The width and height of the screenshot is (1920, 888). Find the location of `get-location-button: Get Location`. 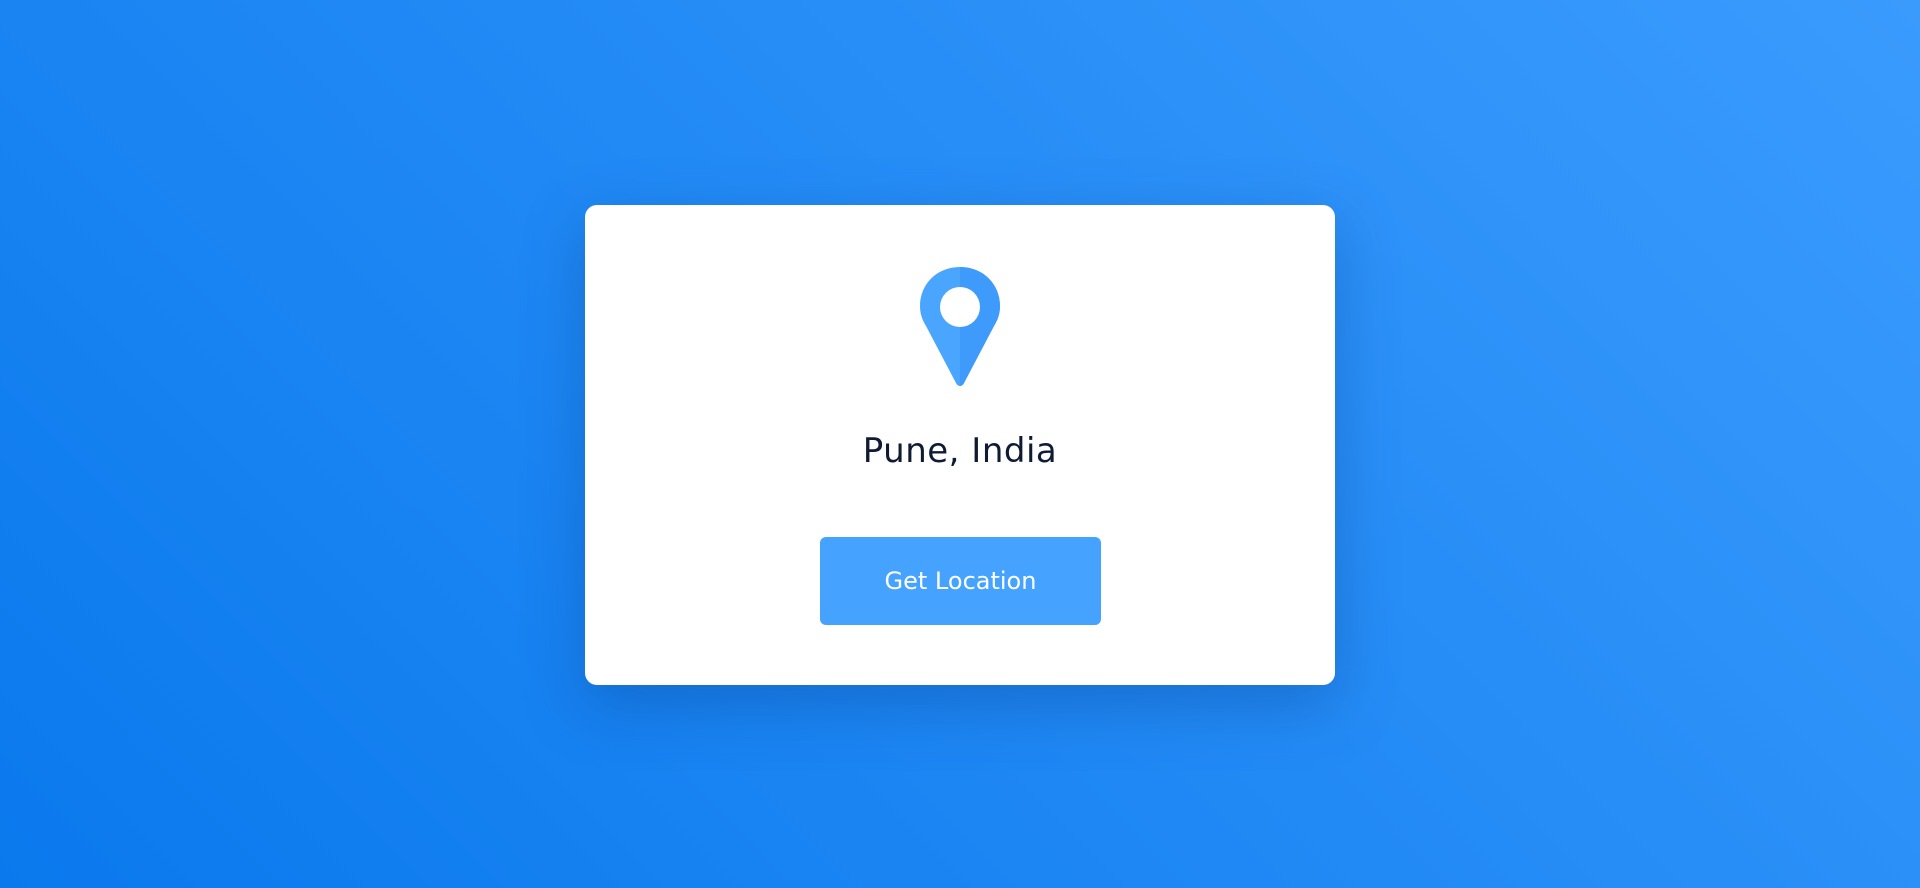

get-location-button: Get Location is located at coordinates (960, 581).